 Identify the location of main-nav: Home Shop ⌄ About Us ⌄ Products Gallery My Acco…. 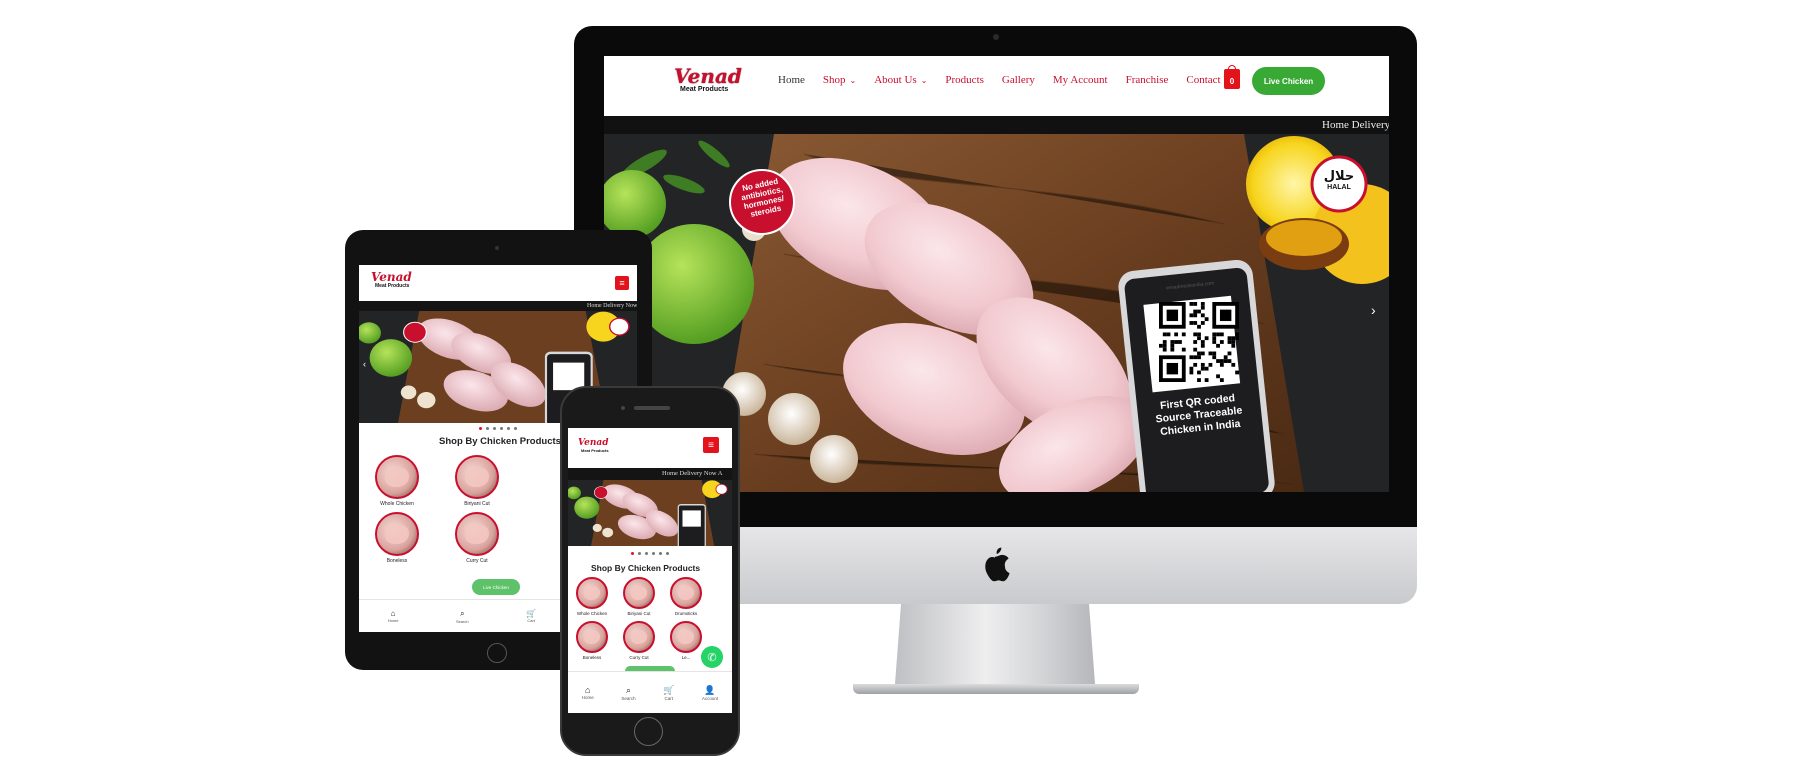
(1016, 80).